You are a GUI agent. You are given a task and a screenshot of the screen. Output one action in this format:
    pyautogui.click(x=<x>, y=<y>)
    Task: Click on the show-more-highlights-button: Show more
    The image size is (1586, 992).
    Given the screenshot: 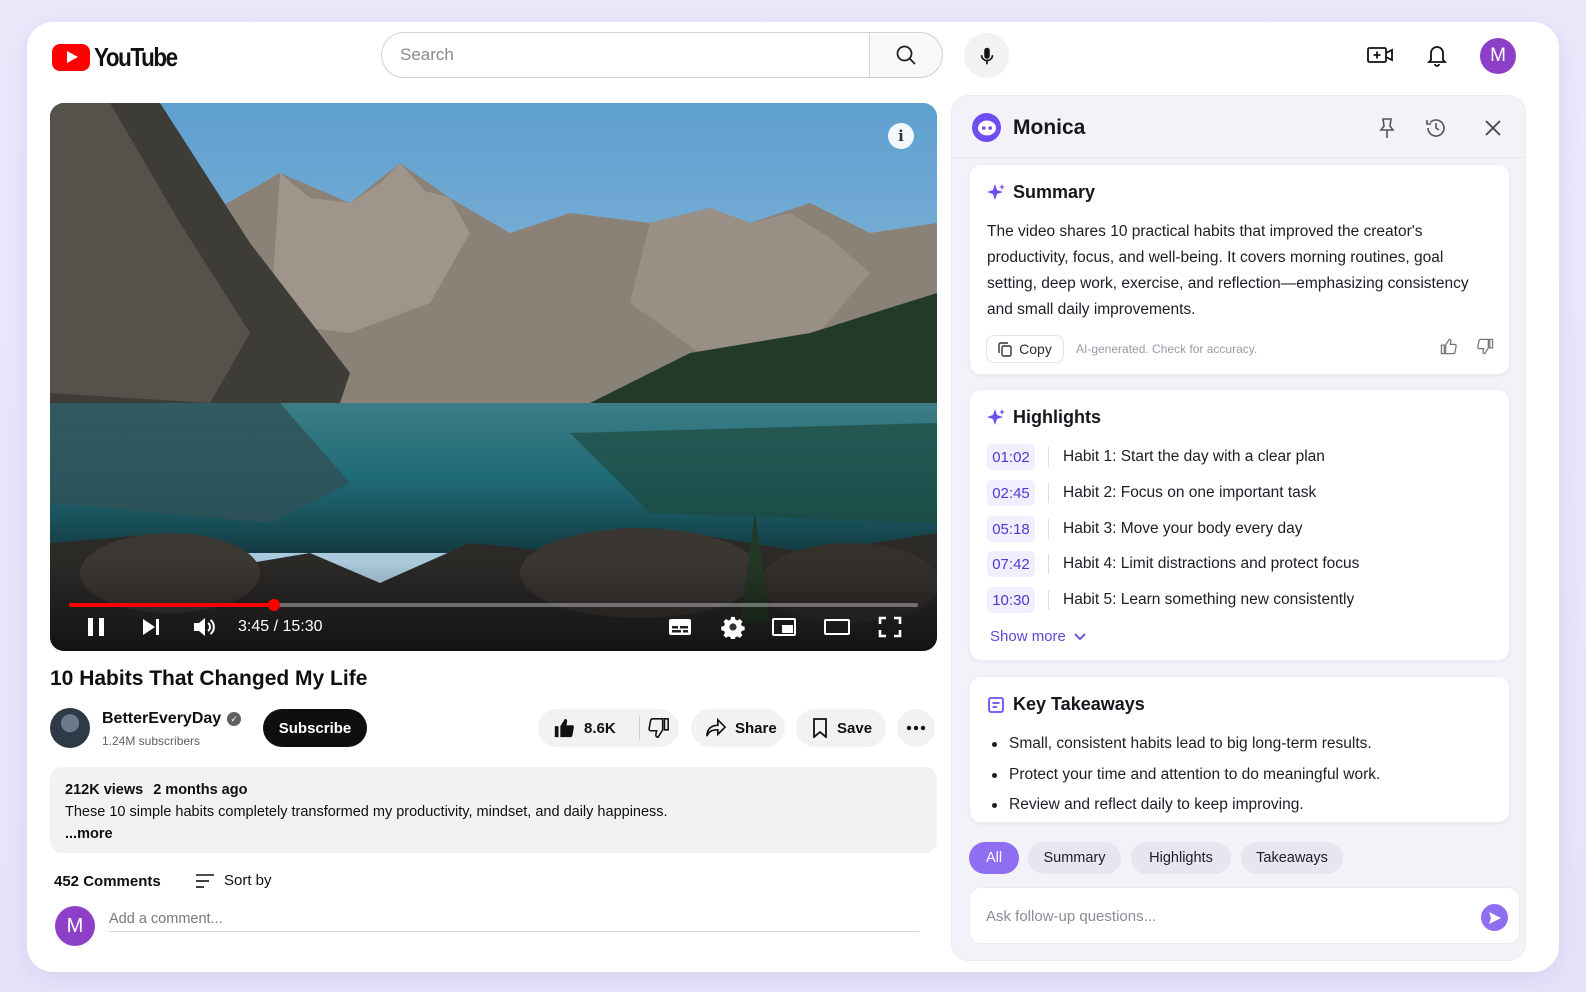 What is the action you would take?
    pyautogui.click(x=1038, y=636)
    